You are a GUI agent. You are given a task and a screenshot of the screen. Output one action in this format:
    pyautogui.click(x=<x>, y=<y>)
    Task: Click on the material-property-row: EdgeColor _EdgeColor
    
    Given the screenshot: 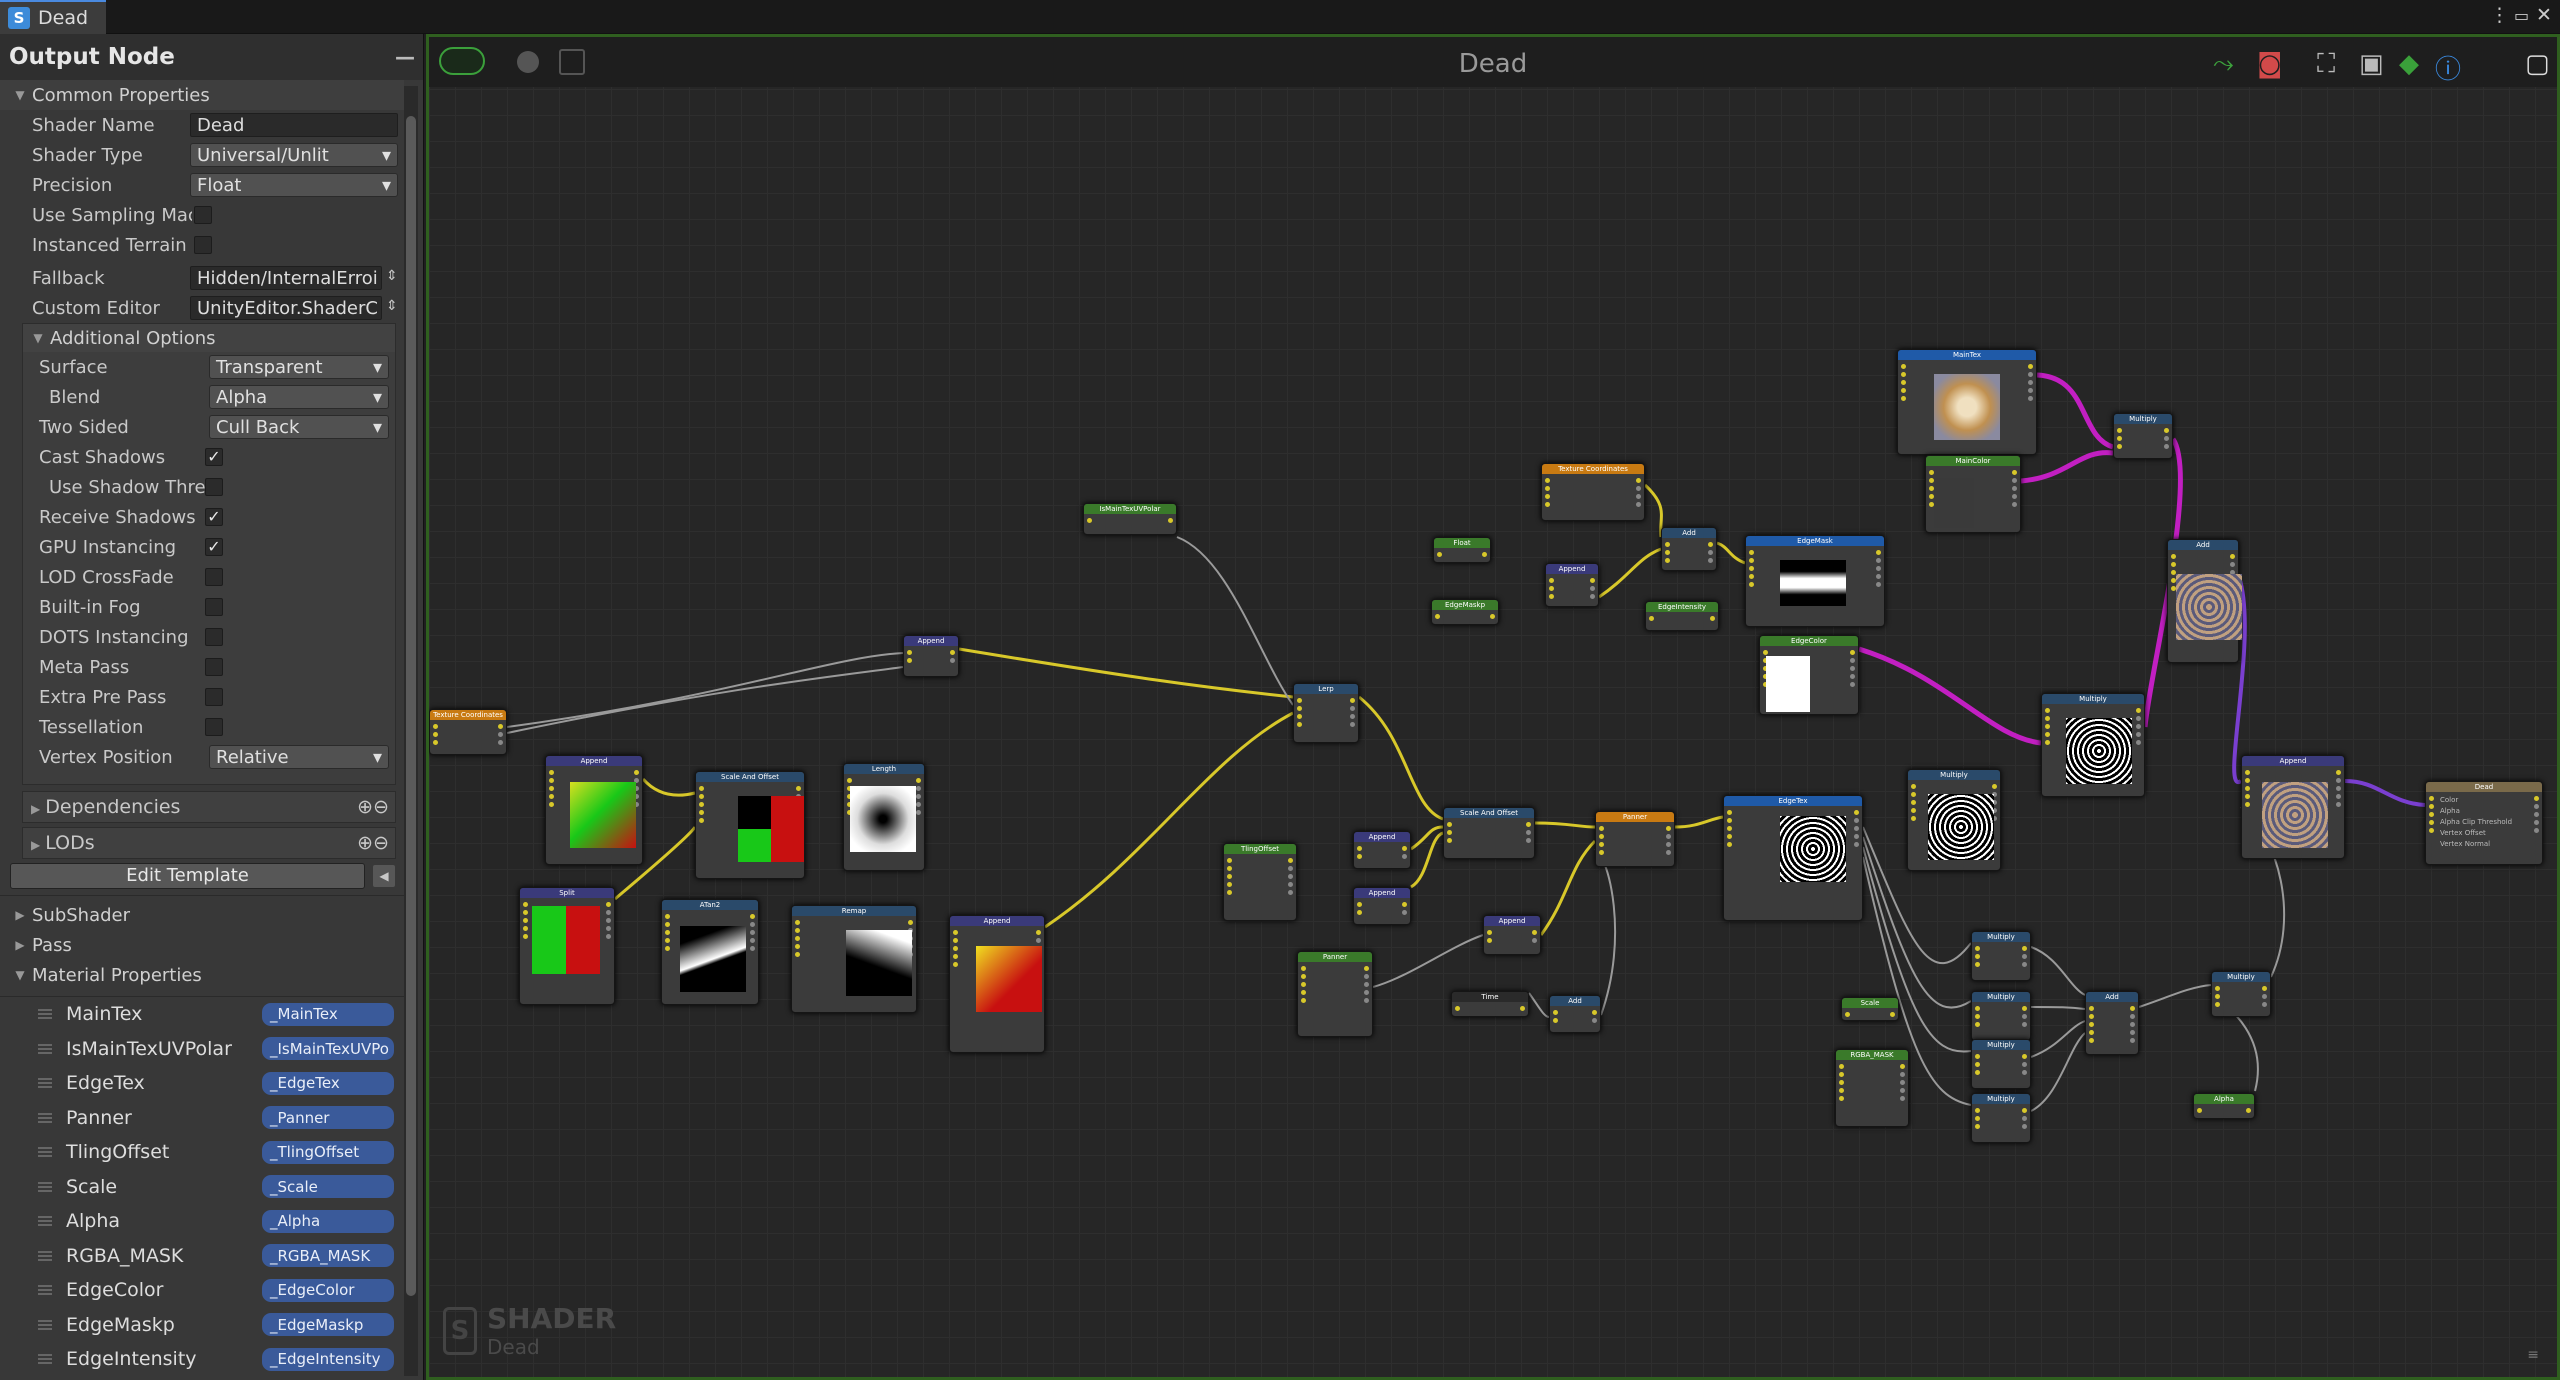 What is the action you would take?
    pyautogui.click(x=202, y=1290)
    